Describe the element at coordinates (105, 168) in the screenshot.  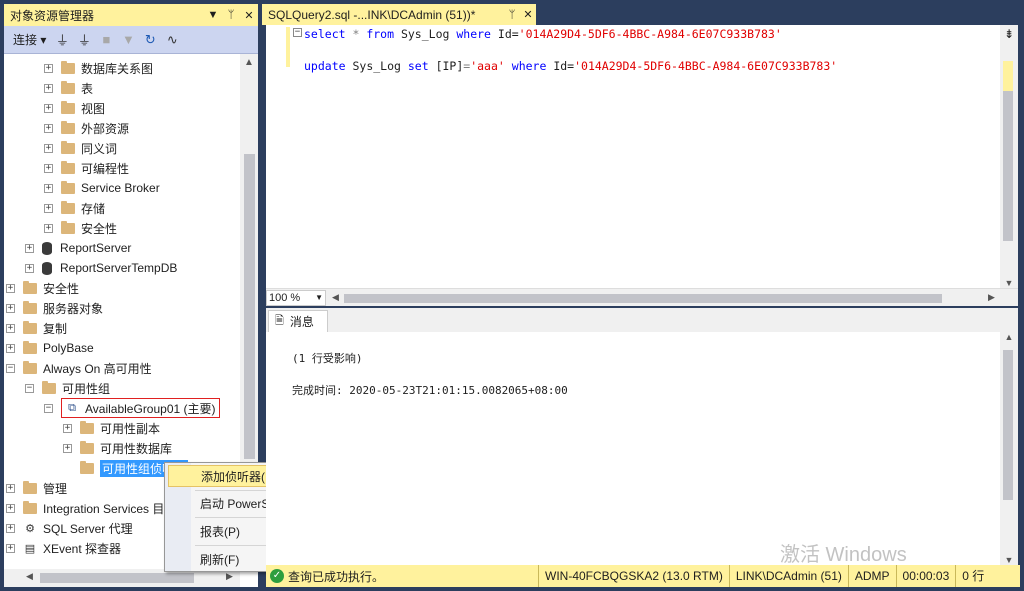
I see `tree-node-label: 可编程性` at that location.